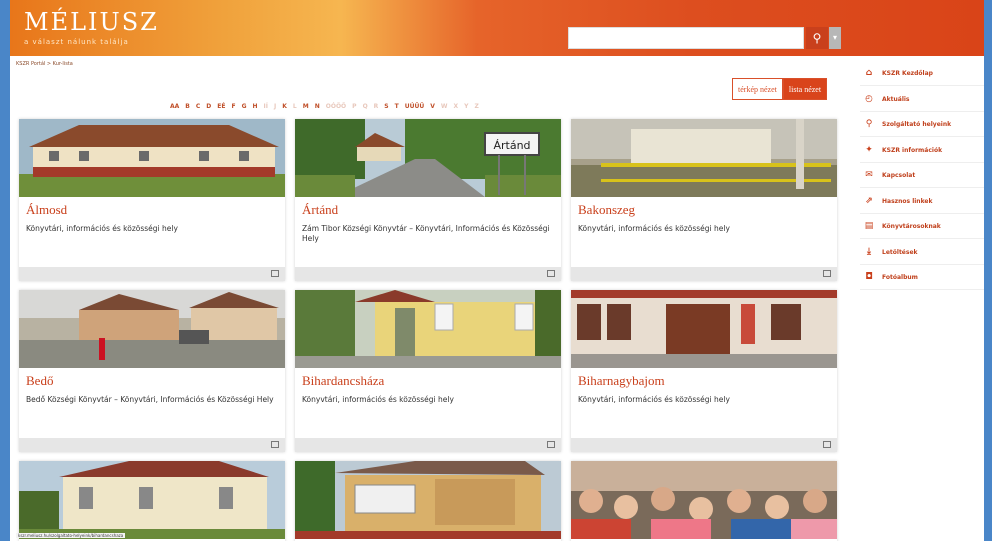 This screenshot has height=541, width=992. I want to click on camera-icon: ◘, so click(869, 277).